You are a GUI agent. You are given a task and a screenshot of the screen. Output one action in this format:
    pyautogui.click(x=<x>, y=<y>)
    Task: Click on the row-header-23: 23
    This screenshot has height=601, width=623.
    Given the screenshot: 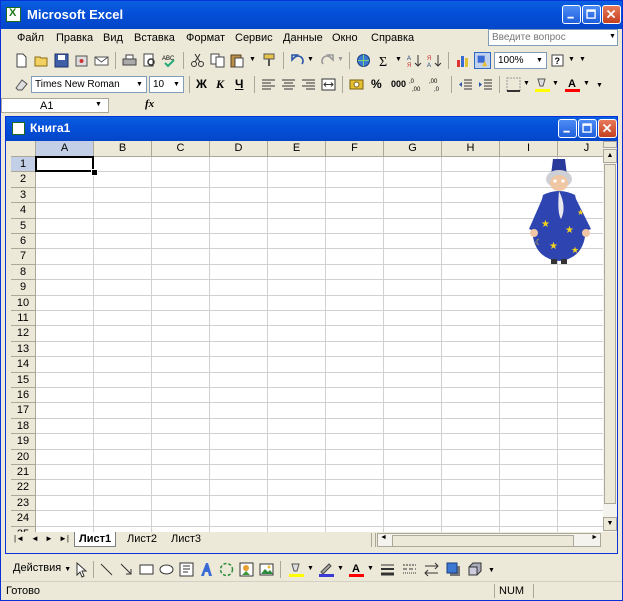 What is the action you would take?
    pyautogui.click(x=23, y=503)
    